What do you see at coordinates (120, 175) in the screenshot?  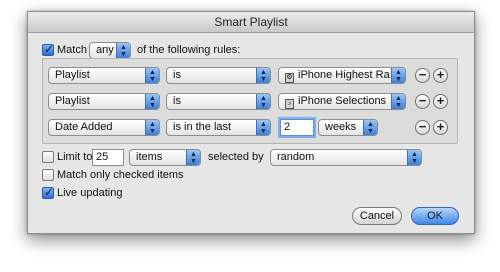 I see `match-checked-label: Match only checked items` at bounding box center [120, 175].